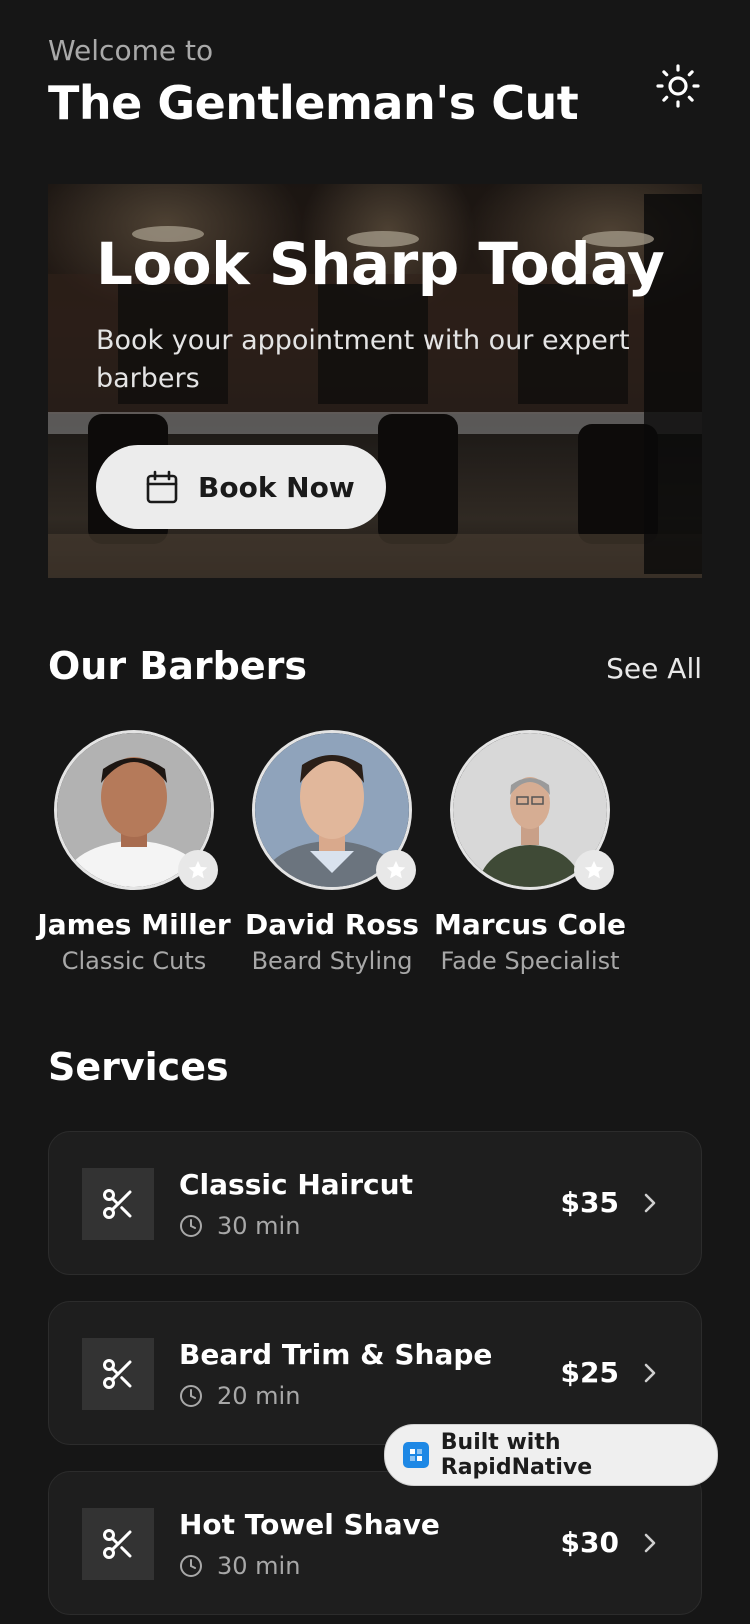  What do you see at coordinates (134, 852) in the screenshot?
I see `barber-card-james-miller: James Miller Classic Cuts` at bounding box center [134, 852].